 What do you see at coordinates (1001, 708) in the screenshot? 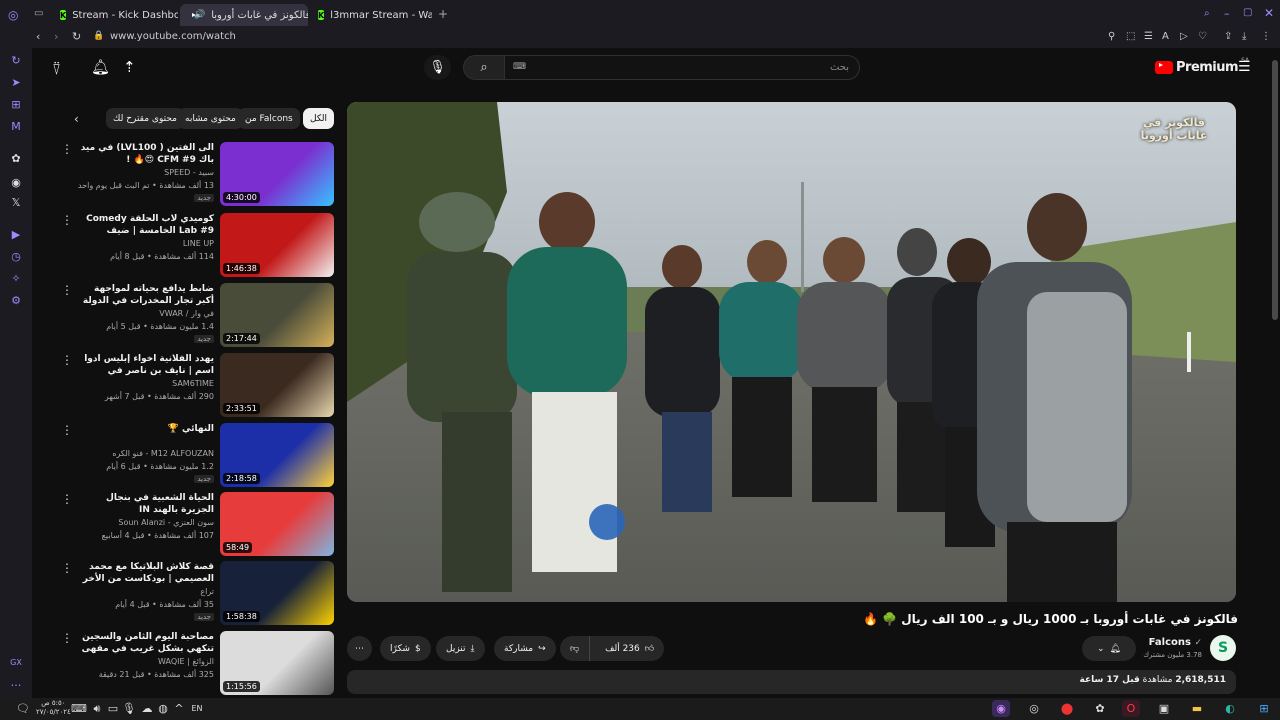
I see `app-icon: ◉` at bounding box center [1001, 708].